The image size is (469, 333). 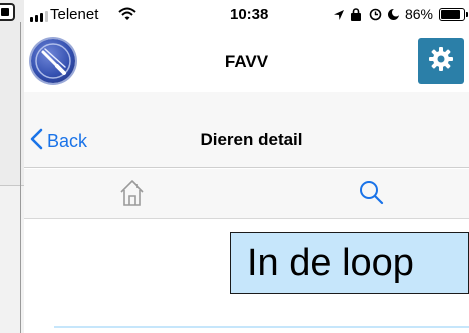 I want to click on gear-icon, so click(x=441, y=61).